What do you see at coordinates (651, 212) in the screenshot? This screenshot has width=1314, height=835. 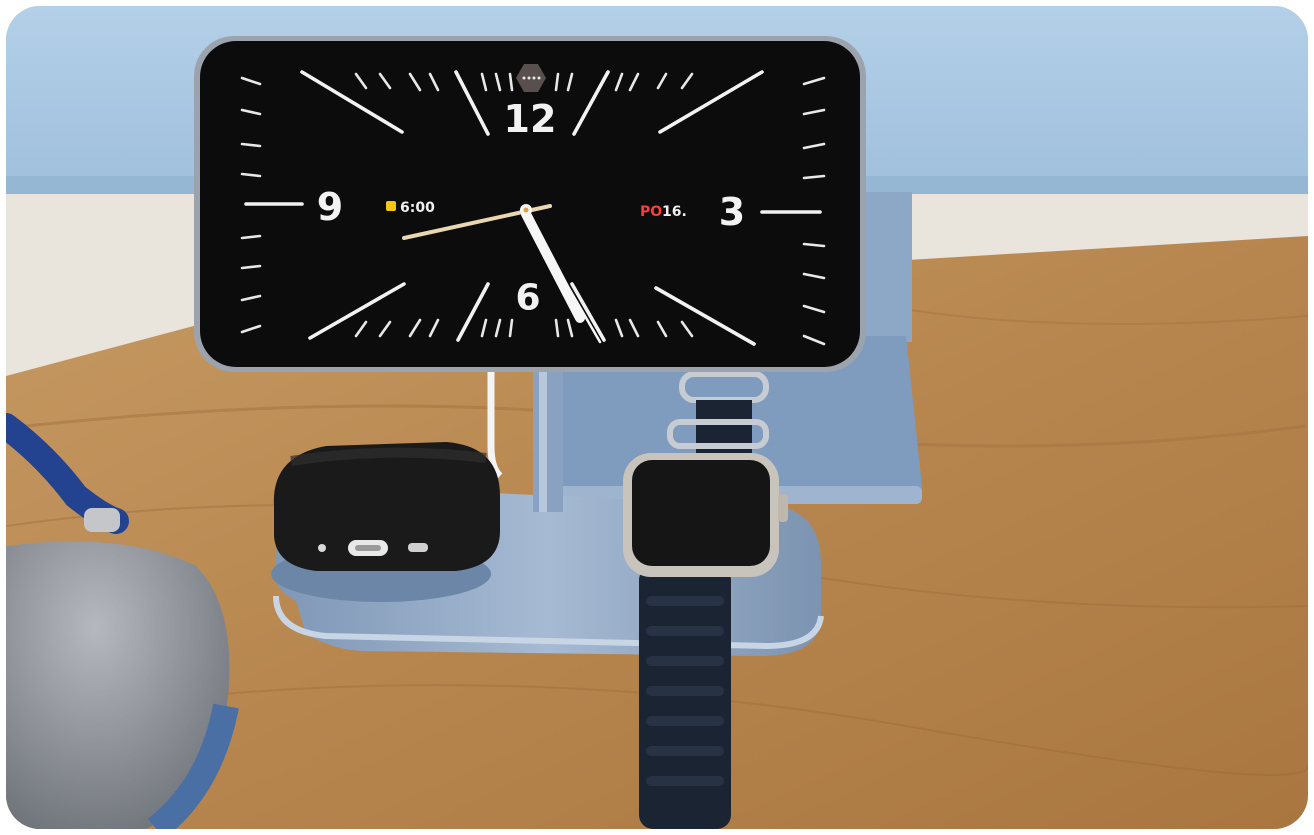 I see `weekday-label: PO` at bounding box center [651, 212].